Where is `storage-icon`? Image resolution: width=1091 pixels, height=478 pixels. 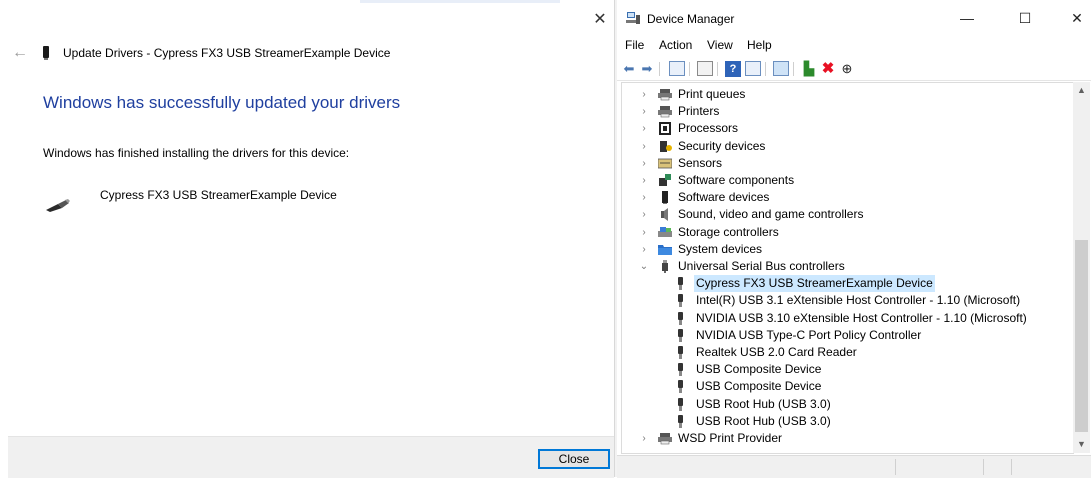
storage-icon is located at coordinates (665, 231).